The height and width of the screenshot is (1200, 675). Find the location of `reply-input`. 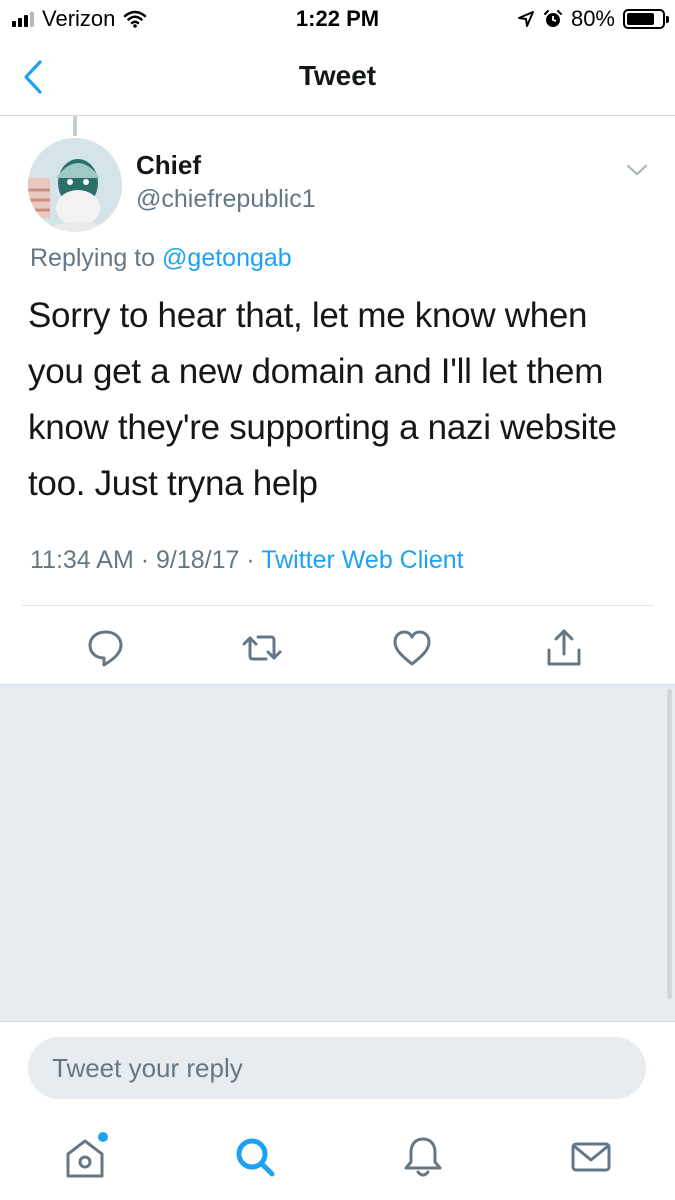

reply-input is located at coordinates (337, 1068).